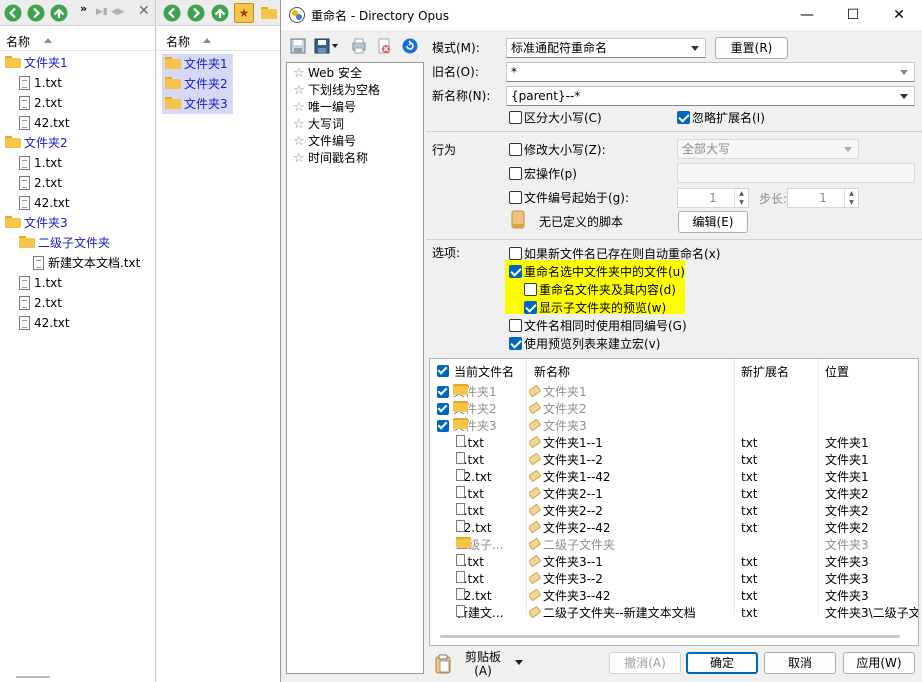 The image size is (922, 682). Describe the element at coordinates (674, 511) in the screenshot. I see `preview-row: 2.txt 文件夹2--2 txt 文件夹2` at that location.